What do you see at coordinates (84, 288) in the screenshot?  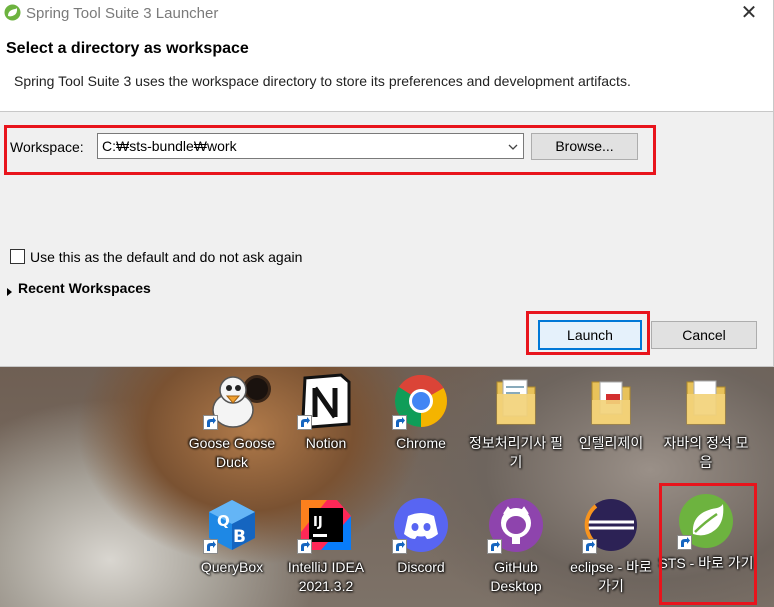 I see `recent-workspaces-label: Recent Workspaces` at bounding box center [84, 288].